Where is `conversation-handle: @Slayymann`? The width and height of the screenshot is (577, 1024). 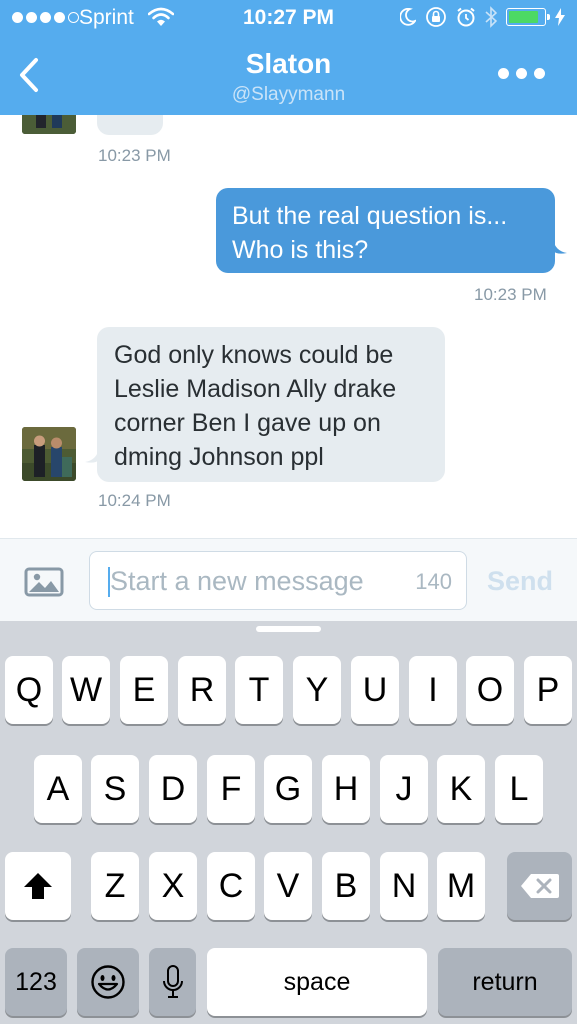
conversation-handle: @Slayymann is located at coordinates (288, 94).